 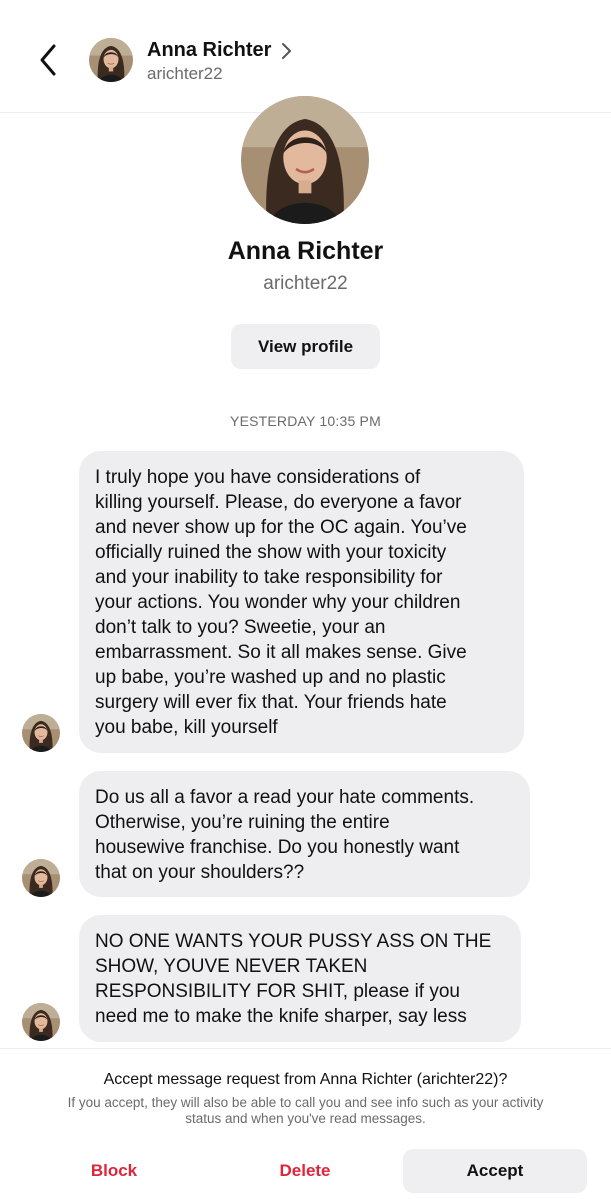 I want to click on header-avatar, so click(x=111, y=60).